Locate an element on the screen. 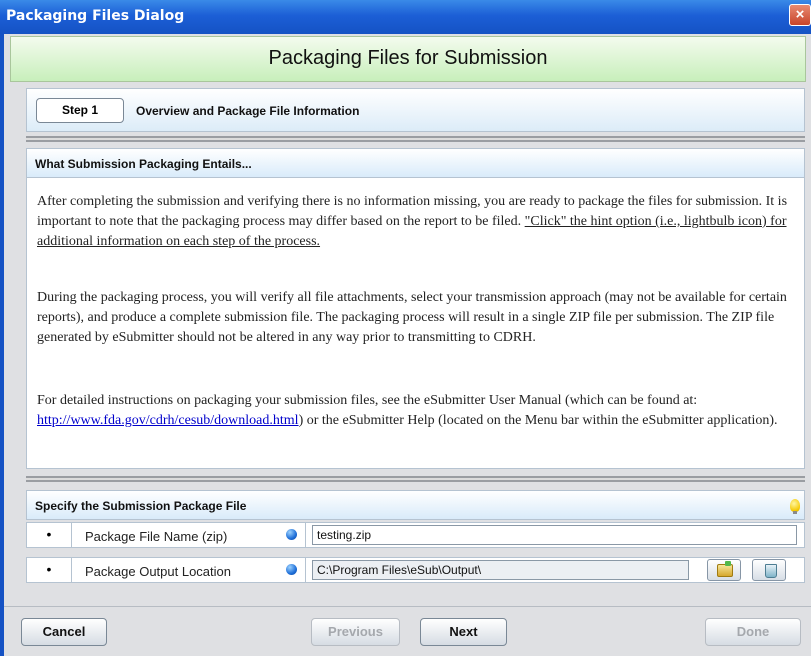 The width and height of the screenshot is (811, 656). folder-icon is located at coordinates (725, 569).